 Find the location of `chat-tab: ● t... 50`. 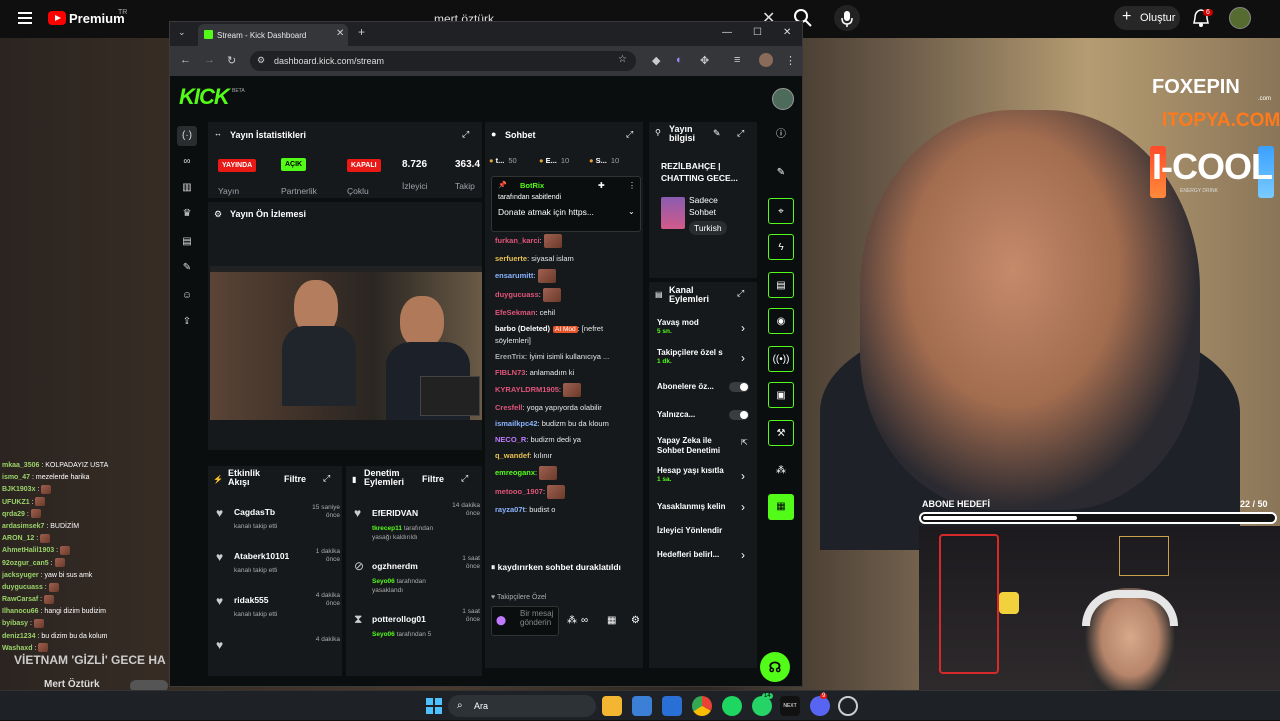

chat-tab: ● t... 50 is located at coordinates (503, 160).